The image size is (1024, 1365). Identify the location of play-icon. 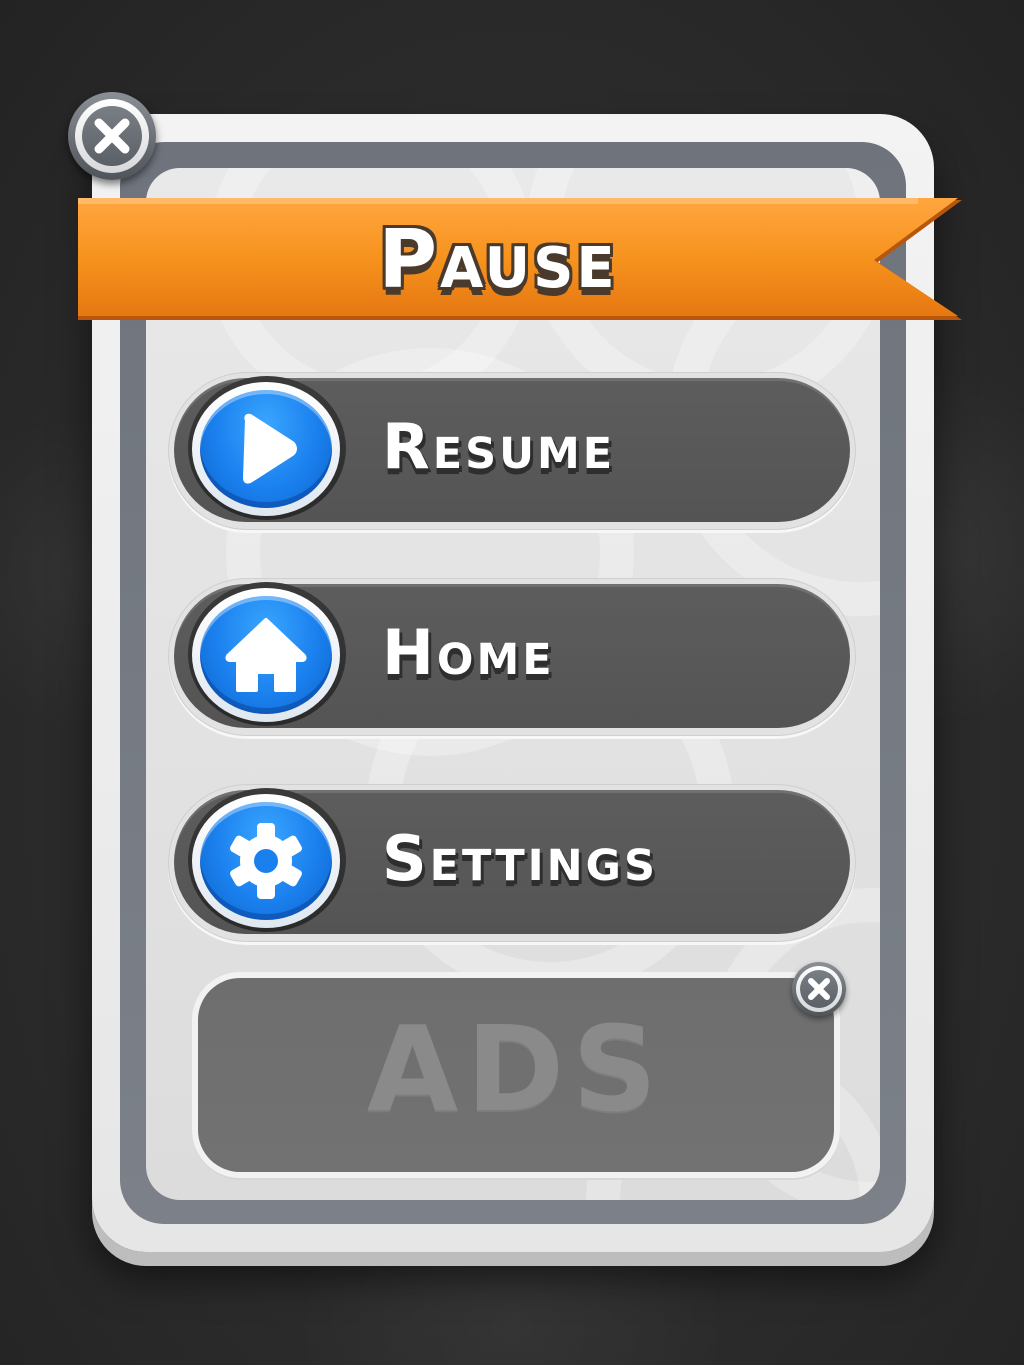
(270, 448).